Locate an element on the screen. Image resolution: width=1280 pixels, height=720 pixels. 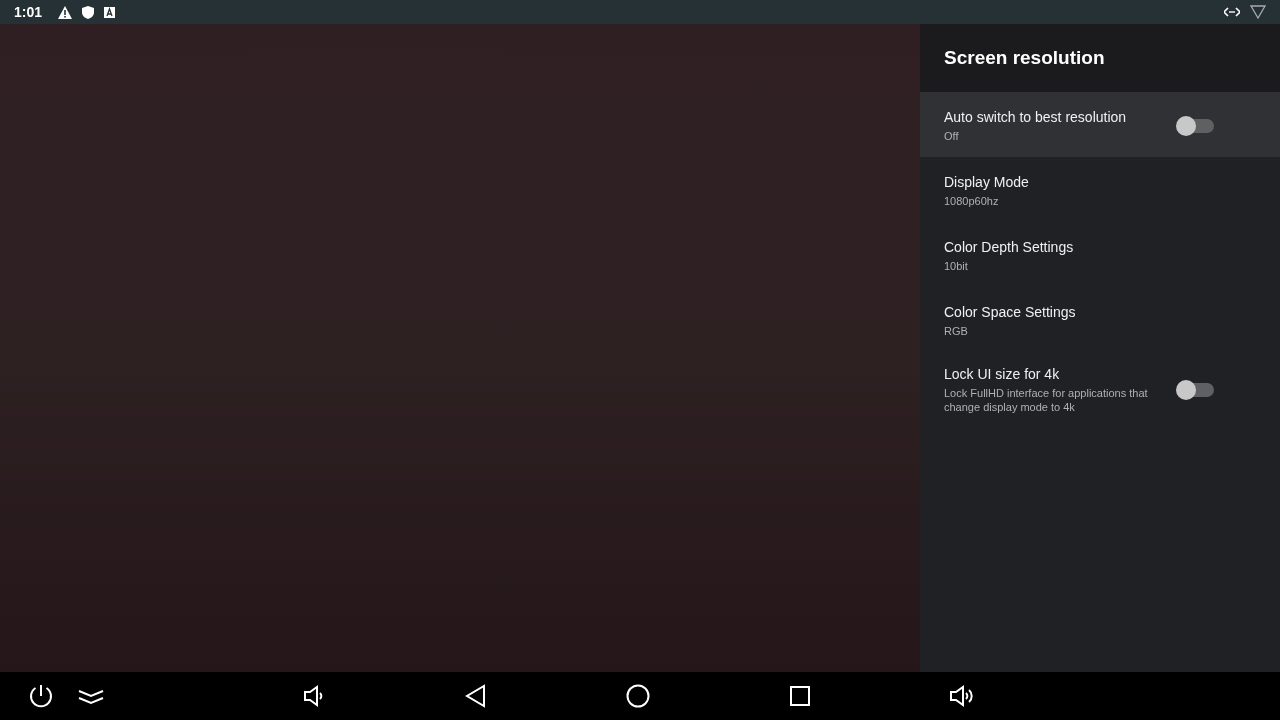
item-title: Lock UI size for 4k is located at coordinates (1002, 374).